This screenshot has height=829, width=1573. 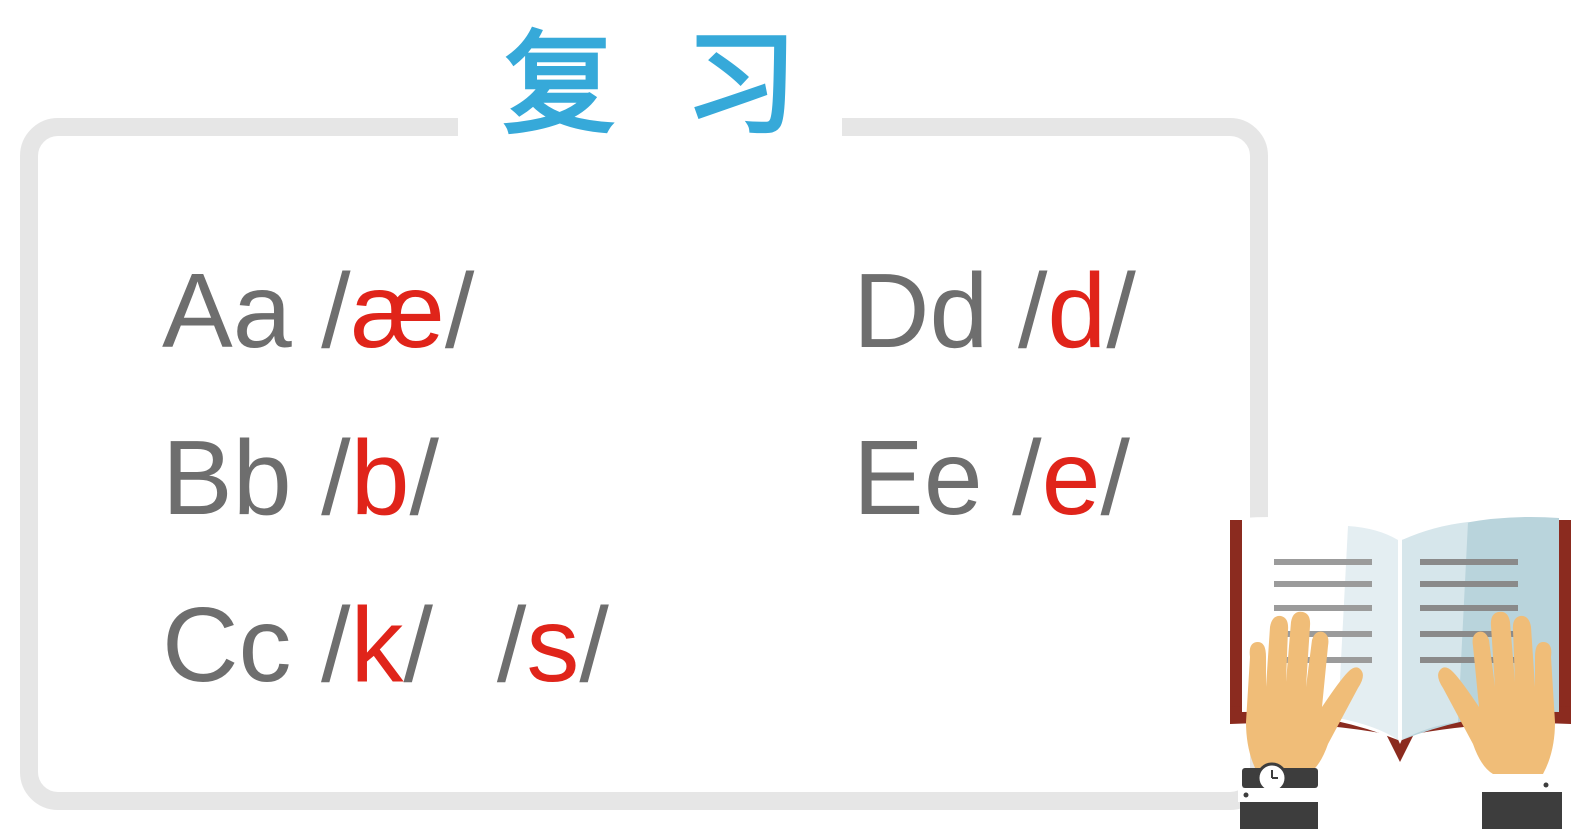 What do you see at coordinates (397, 311) in the screenshot?
I see `phoneme: æ` at bounding box center [397, 311].